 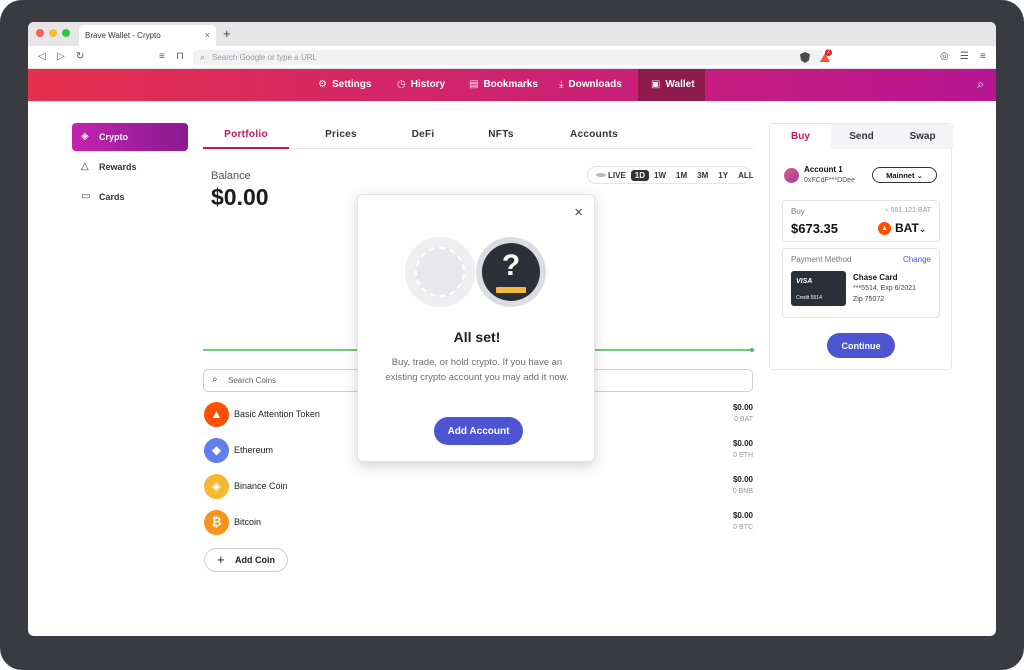 I want to click on range-1y: 1Y, so click(x=723, y=175).